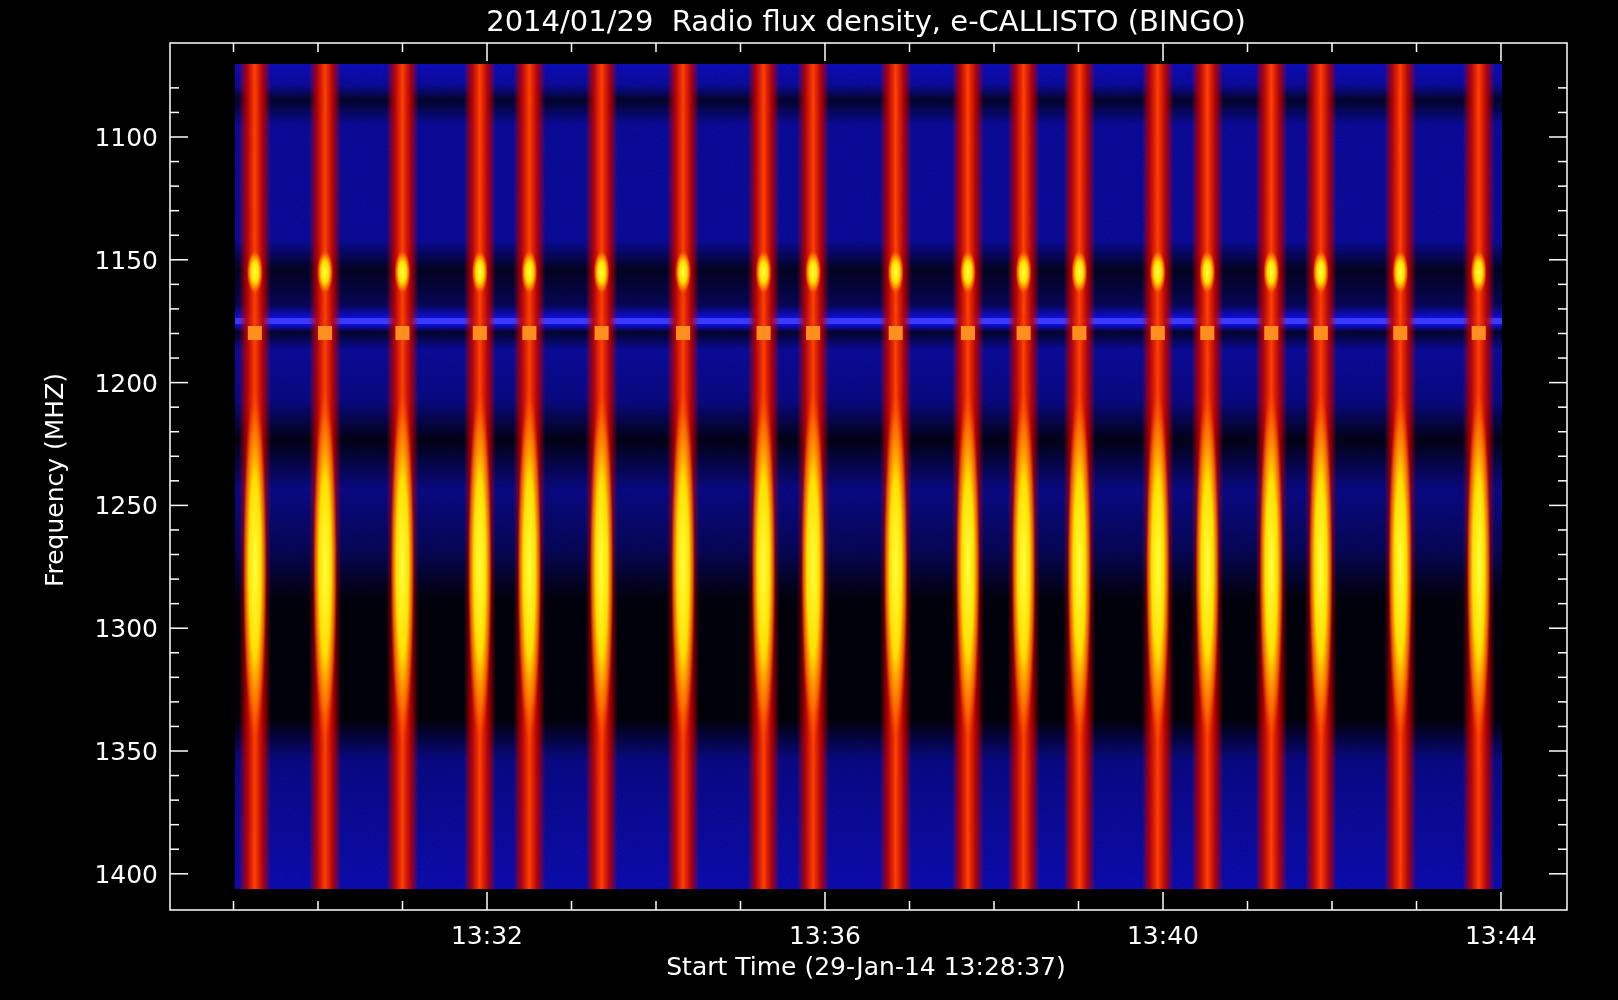 Image resolution: width=1618 pixels, height=1000 pixels. I want to click on x-tick-label: 13:32, so click(487, 935).